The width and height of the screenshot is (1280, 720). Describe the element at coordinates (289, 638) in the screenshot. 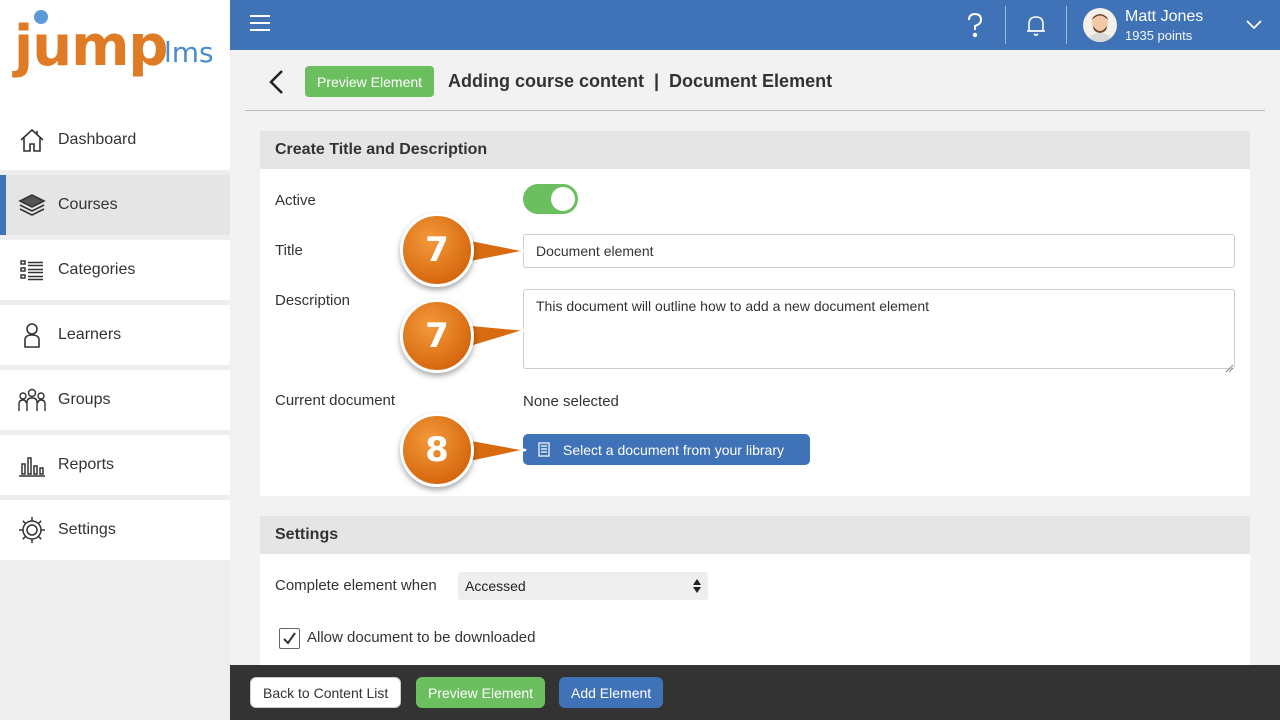

I see `allow-download-checkbox` at that location.